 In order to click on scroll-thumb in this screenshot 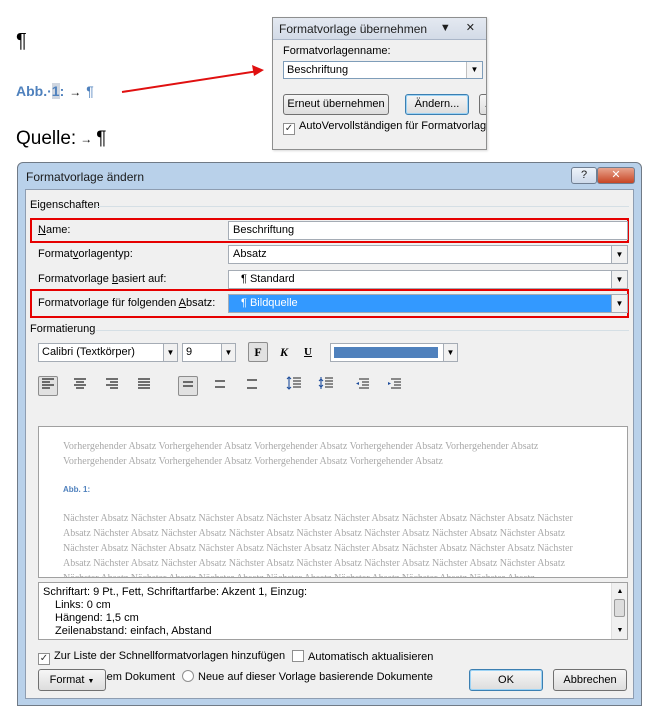, I will do `click(619, 608)`.